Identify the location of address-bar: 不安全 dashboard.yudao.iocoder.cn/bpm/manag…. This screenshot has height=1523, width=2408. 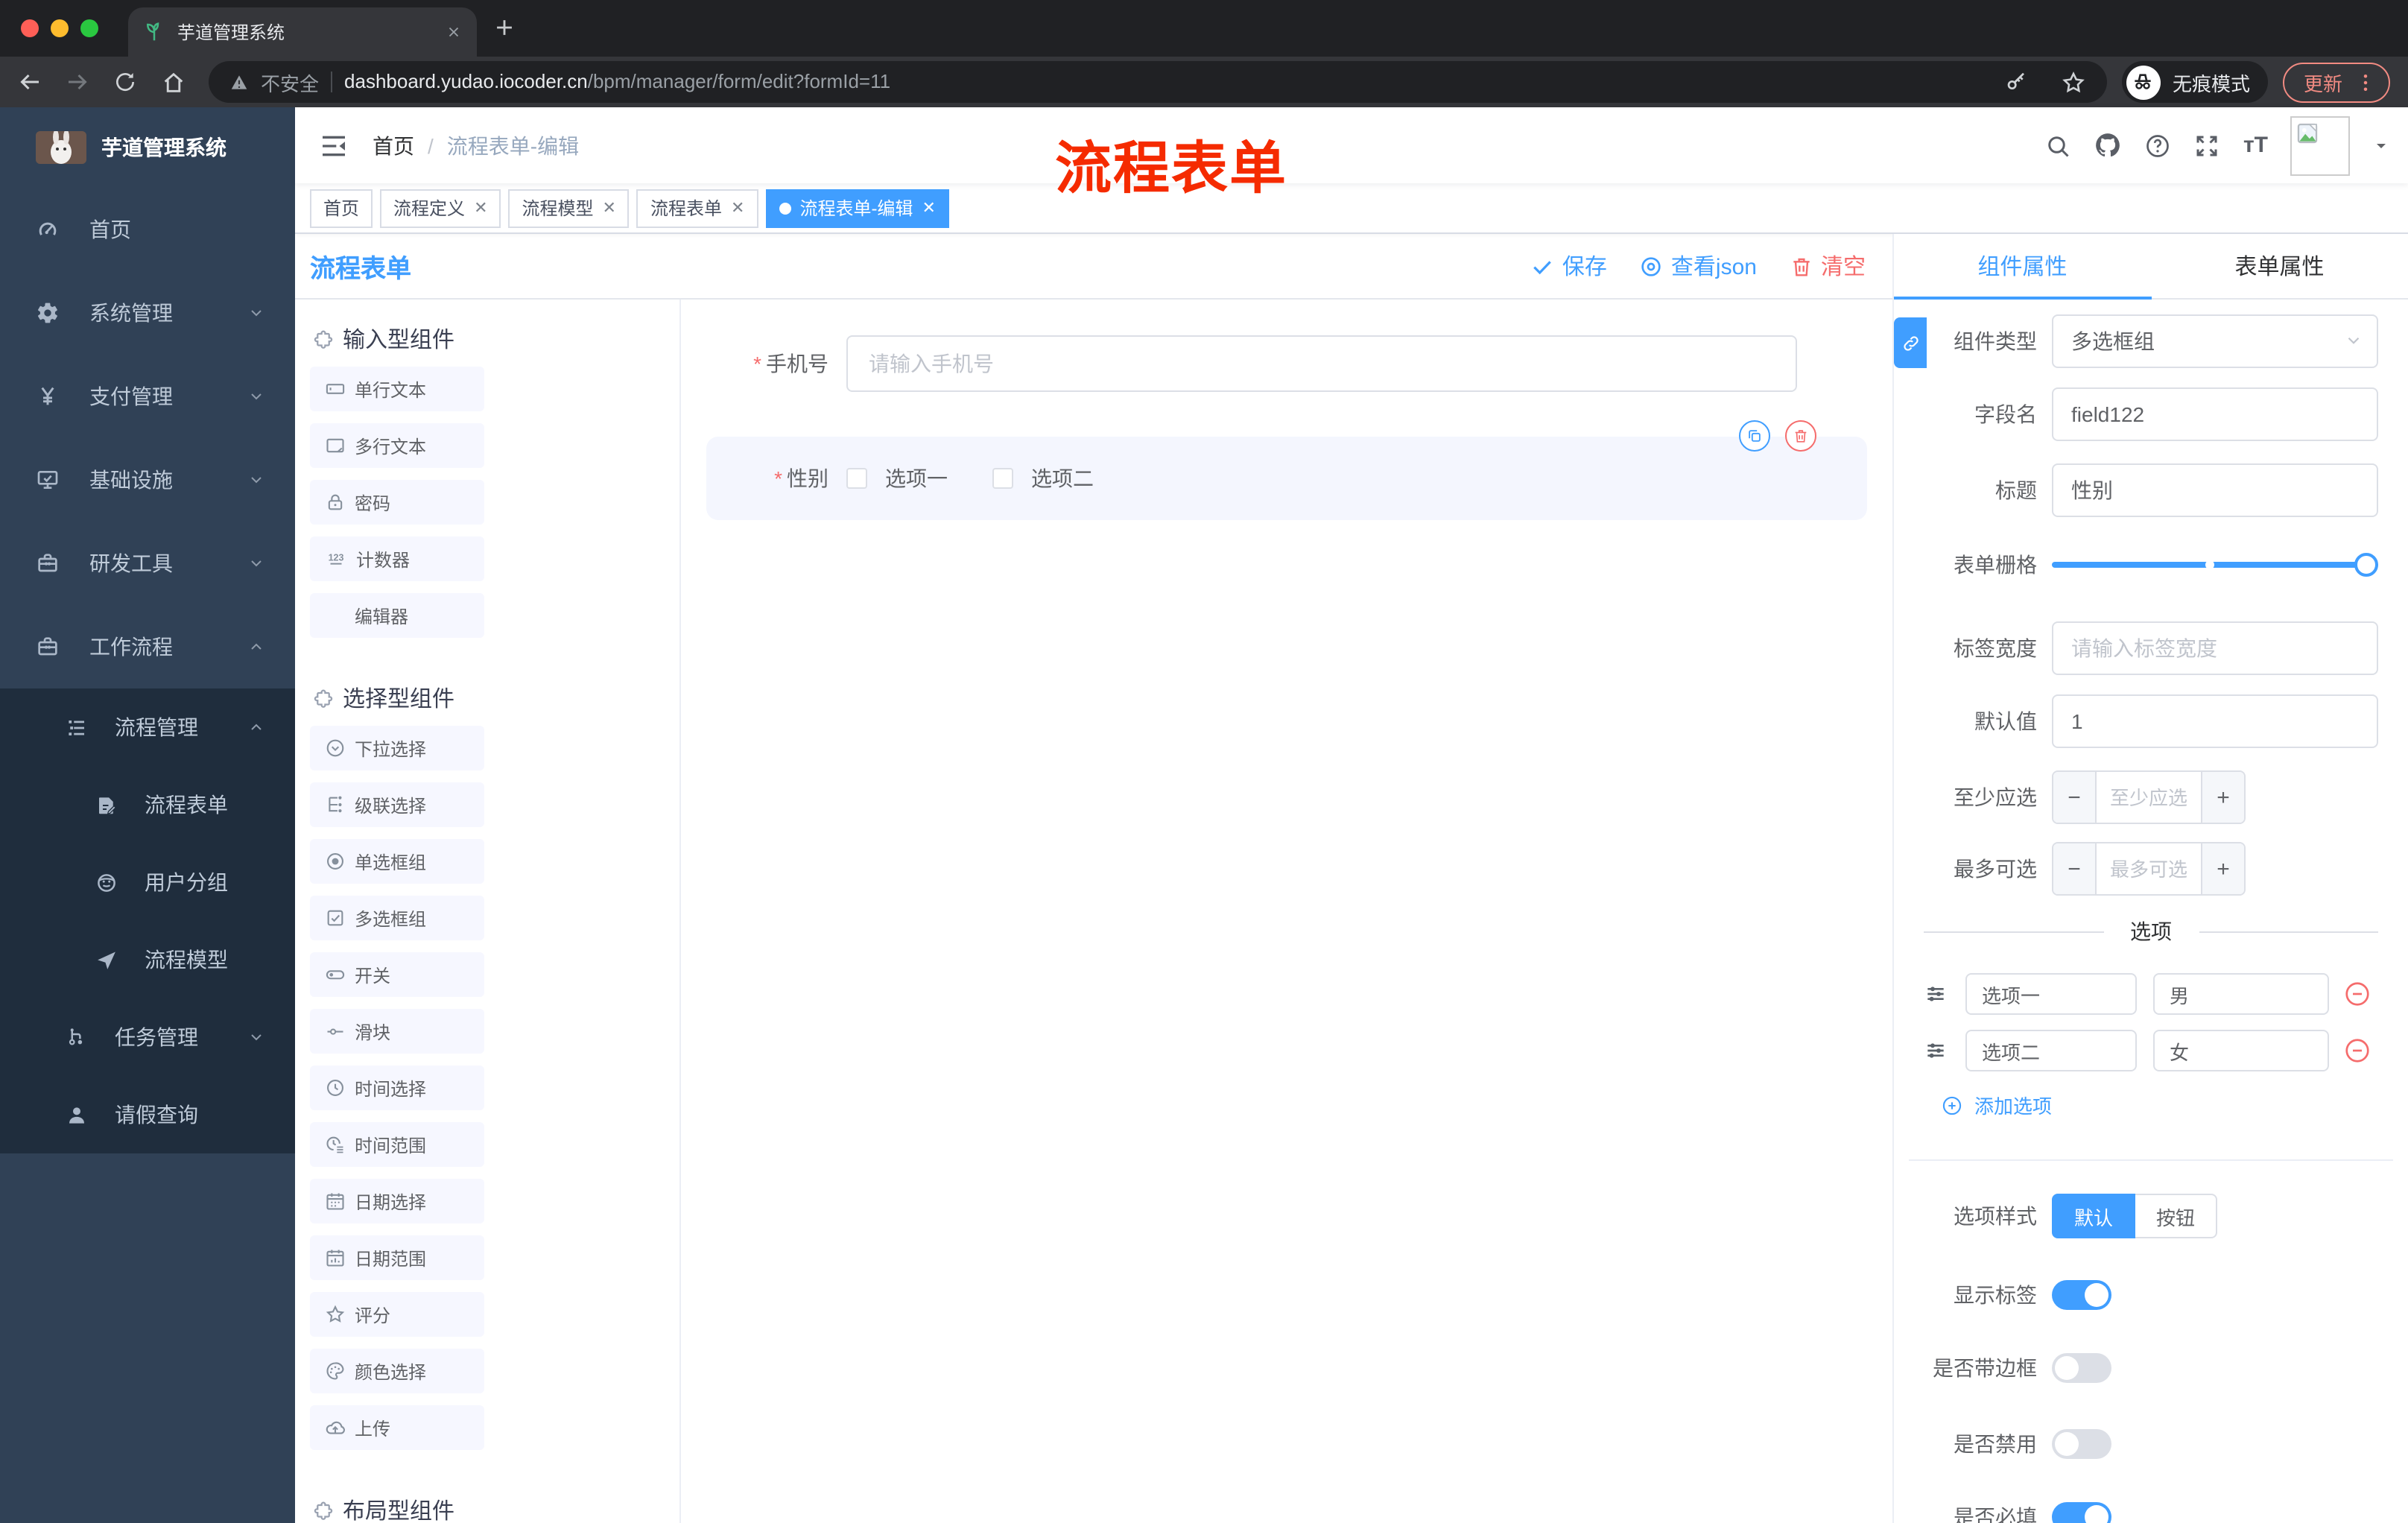
(1158, 82).